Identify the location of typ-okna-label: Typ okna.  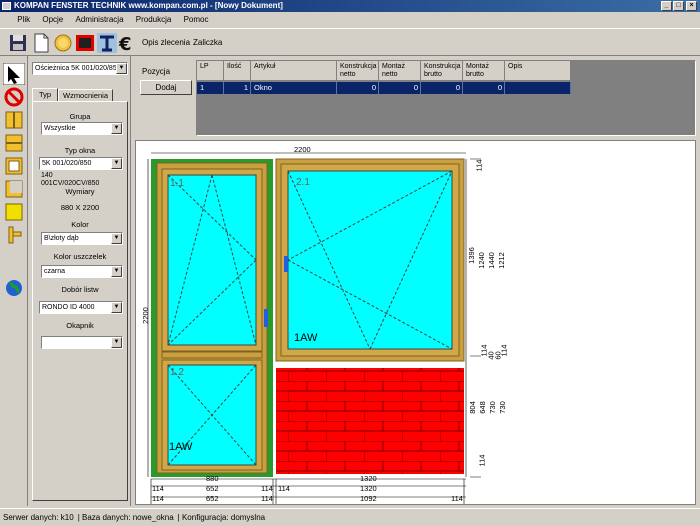
(80, 150).